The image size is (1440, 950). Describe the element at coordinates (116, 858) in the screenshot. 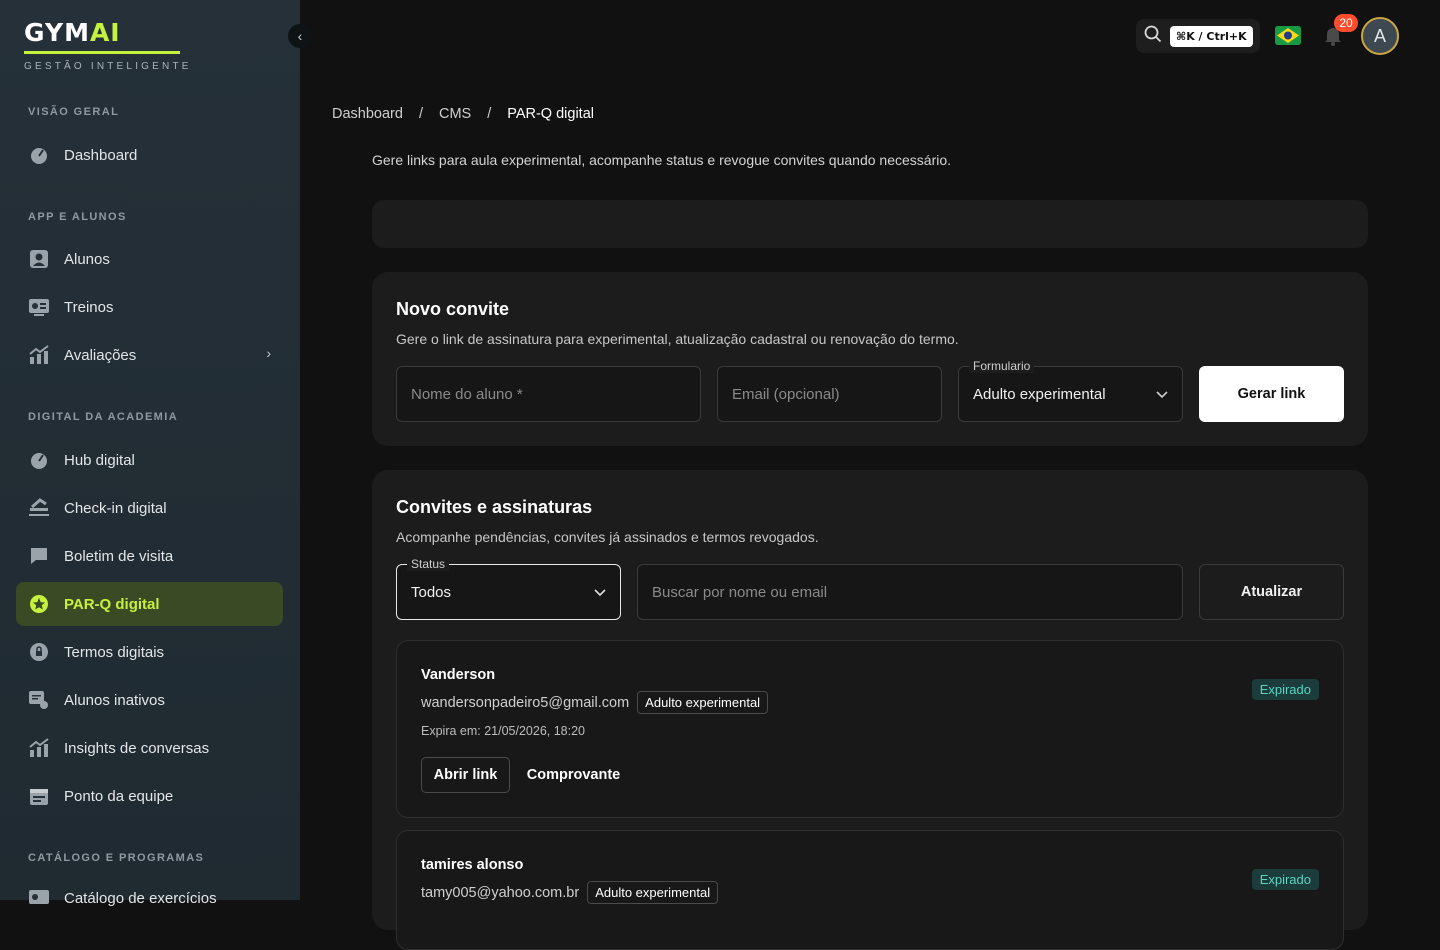

I see `section-title-catalogo: CATÁLOGO E PROGRAMAS` at that location.